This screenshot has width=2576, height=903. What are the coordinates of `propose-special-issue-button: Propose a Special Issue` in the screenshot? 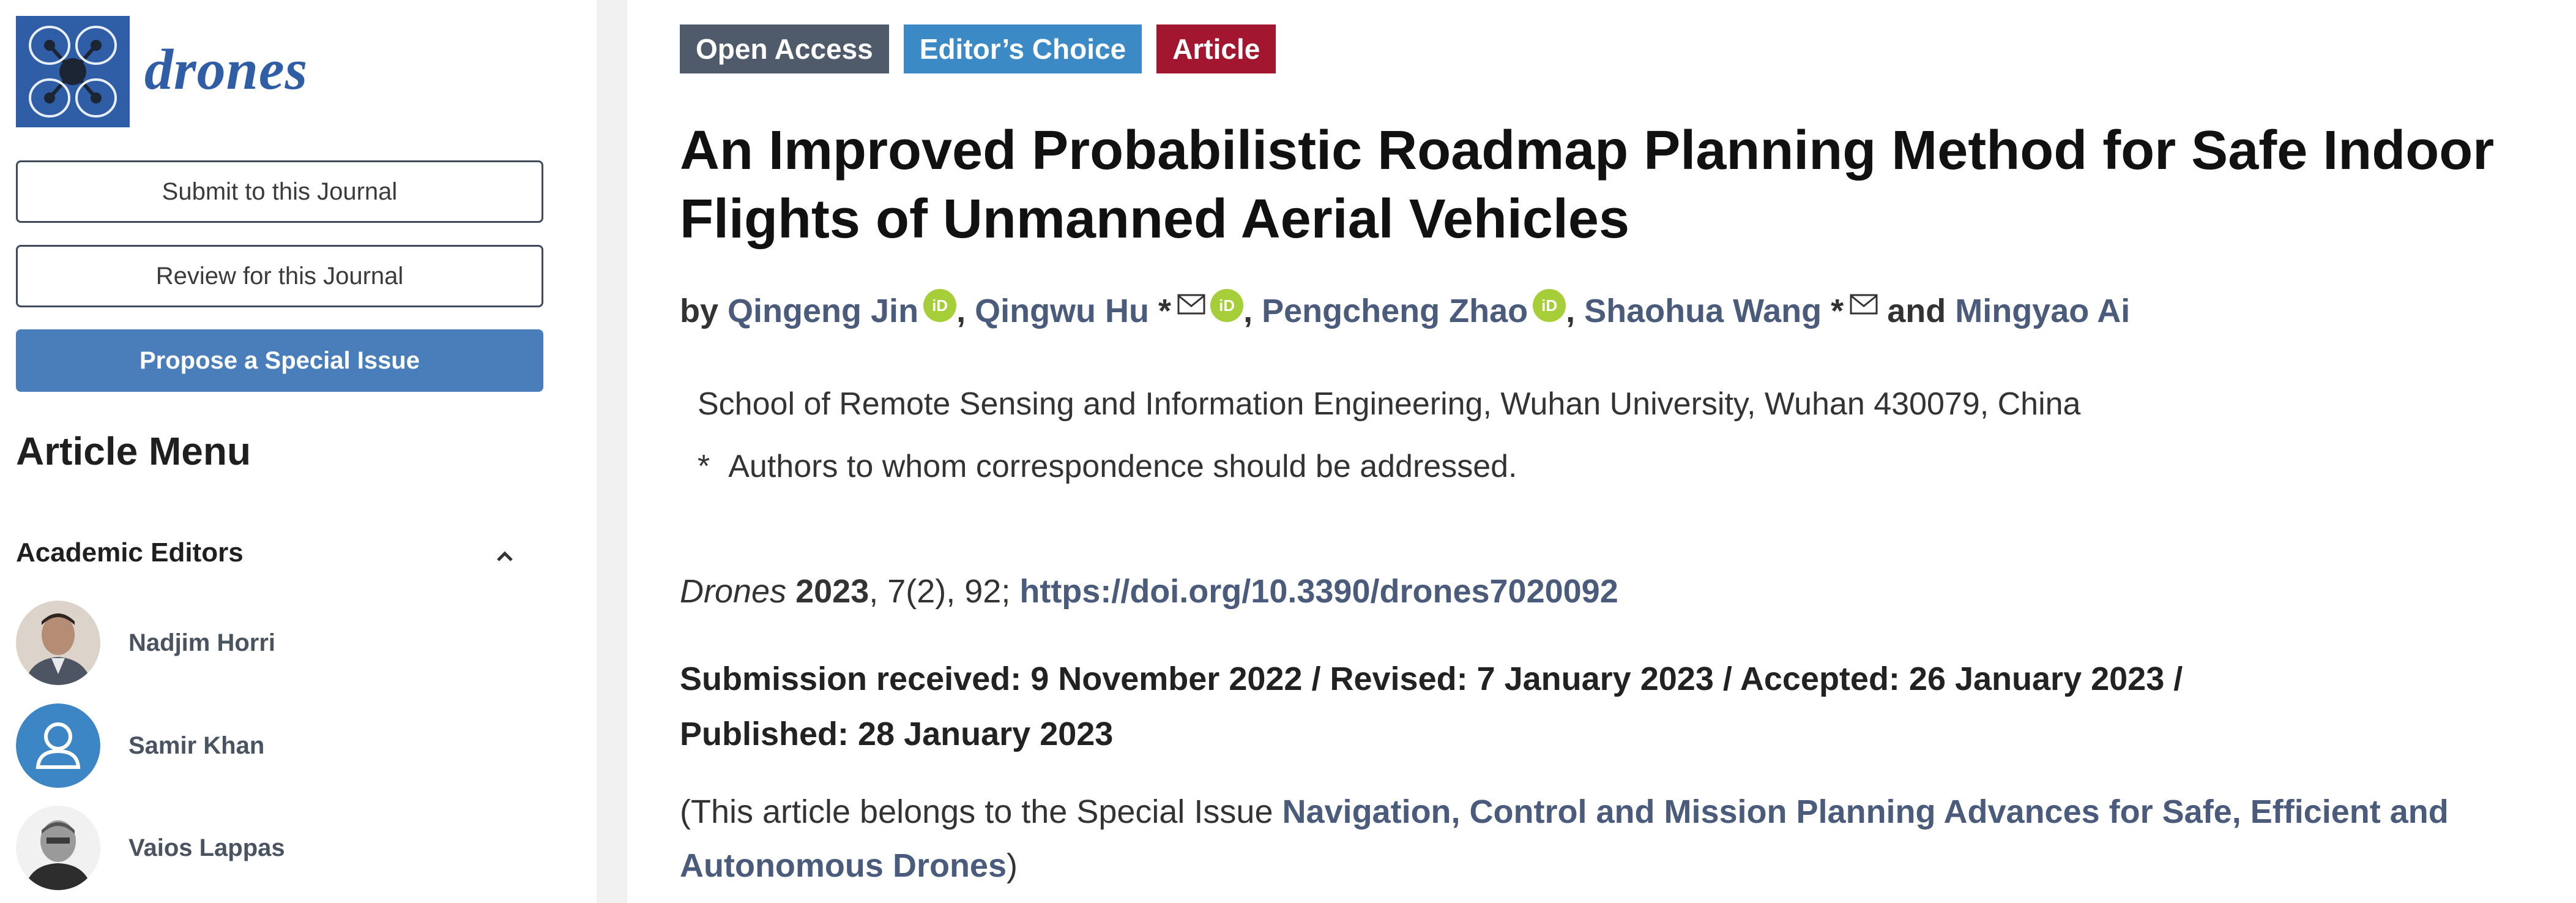 It's located at (279, 360).